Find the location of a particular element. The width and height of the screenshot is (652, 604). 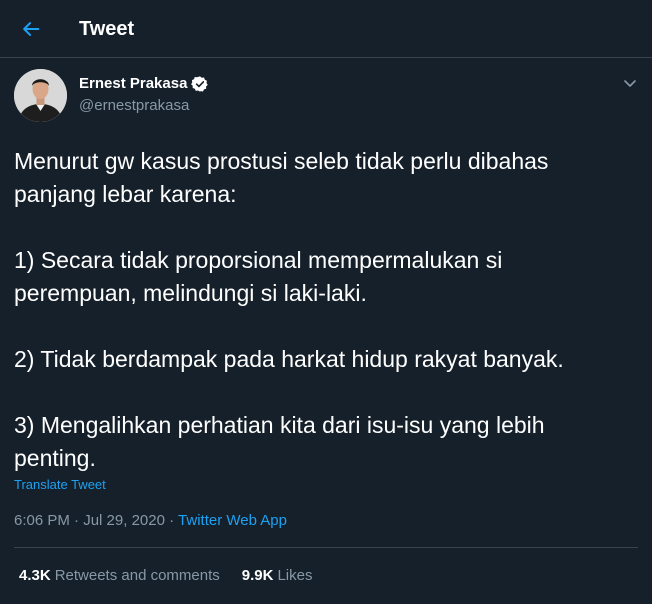

likes-stat: 9.9K Likes is located at coordinates (277, 576).